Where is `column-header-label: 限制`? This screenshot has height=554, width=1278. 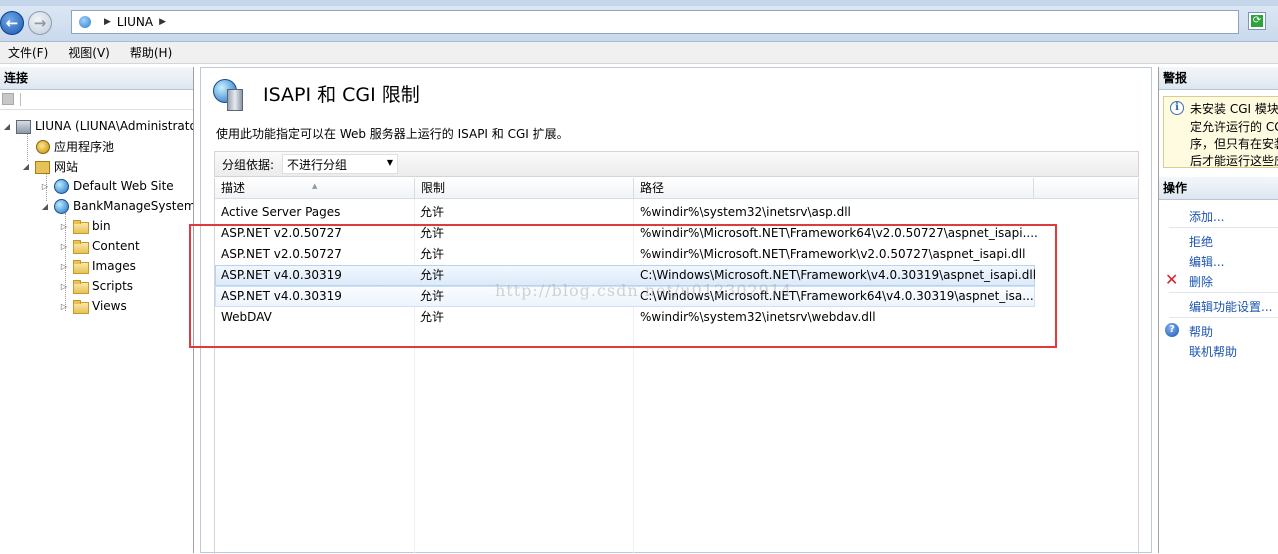 column-header-label: 限制 is located at coordinates (433, 188).